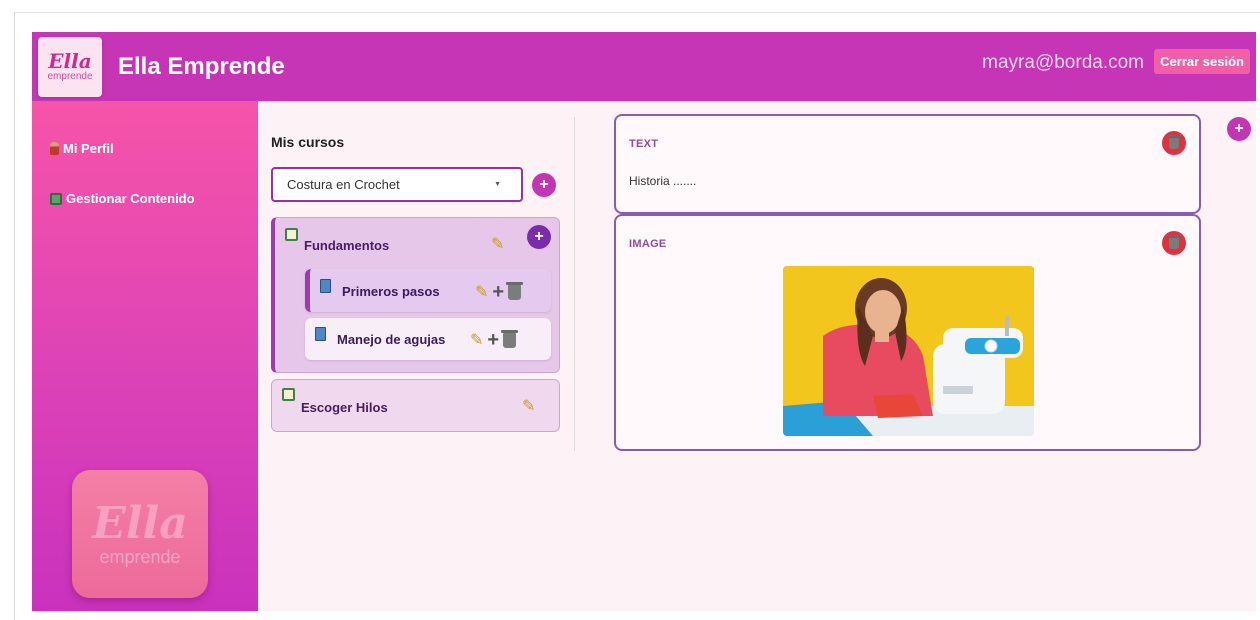 The width and height of the screenshot is (1260, 620). What do you see at coordinates (1239, 129) in the screenshot?
I see `add-block-button: +` at bounding box center [1239, 129].